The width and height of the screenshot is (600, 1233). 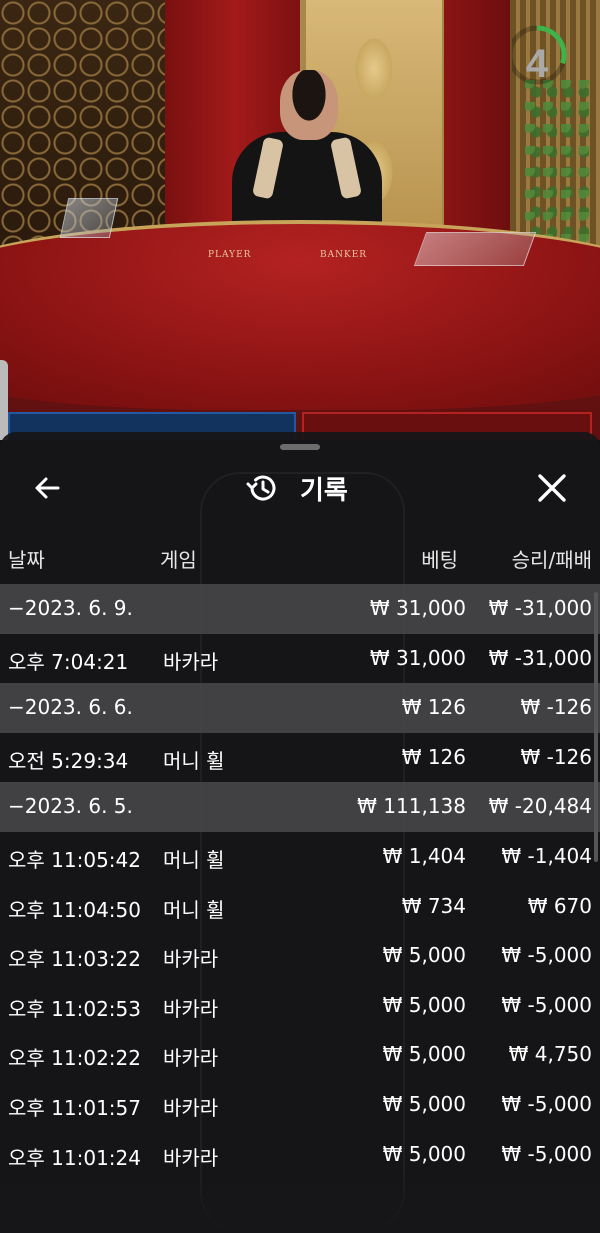 I want to click on row-result: ₩ -1,404, so click(x=546, y=856).